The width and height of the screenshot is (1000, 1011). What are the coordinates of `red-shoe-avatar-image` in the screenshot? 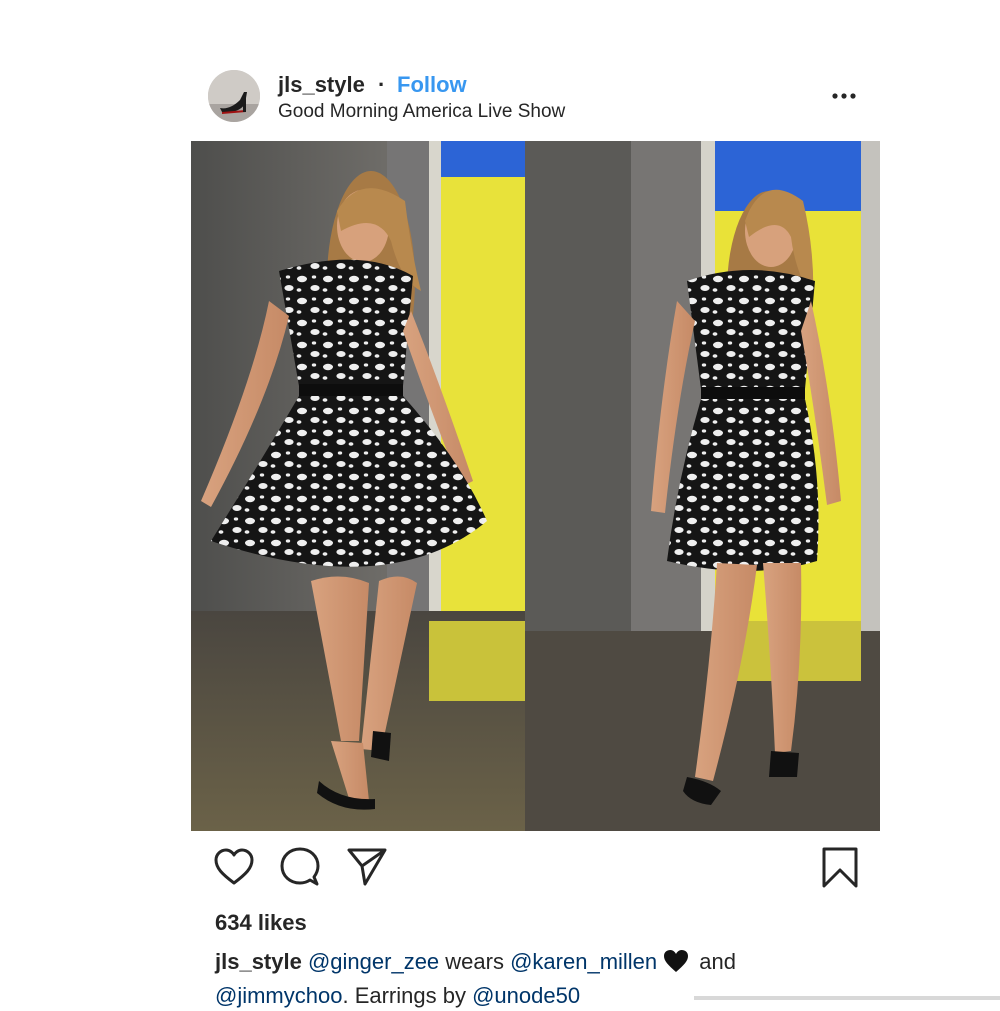 It's located at (234, 96).